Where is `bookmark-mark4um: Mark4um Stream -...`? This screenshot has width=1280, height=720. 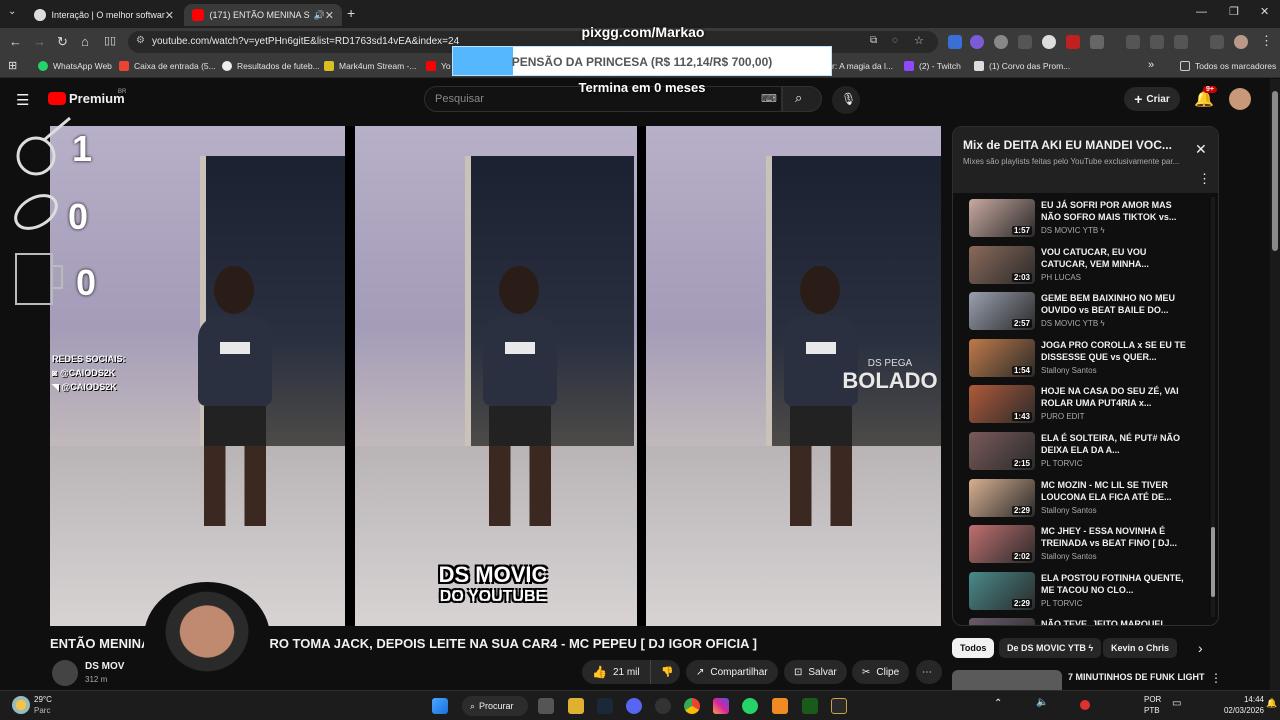
bookmark-mark4um: Mark4um Stream -... is located at coordinates (370, 66).